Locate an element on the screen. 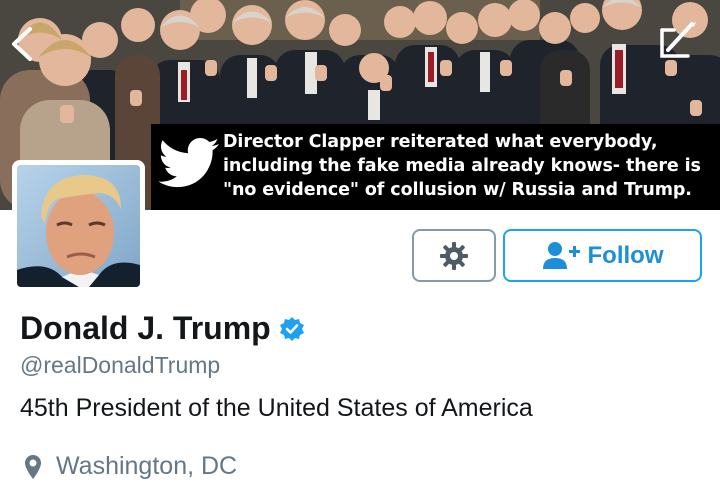  follow-label: Follow is located at coordinates (625, 255).